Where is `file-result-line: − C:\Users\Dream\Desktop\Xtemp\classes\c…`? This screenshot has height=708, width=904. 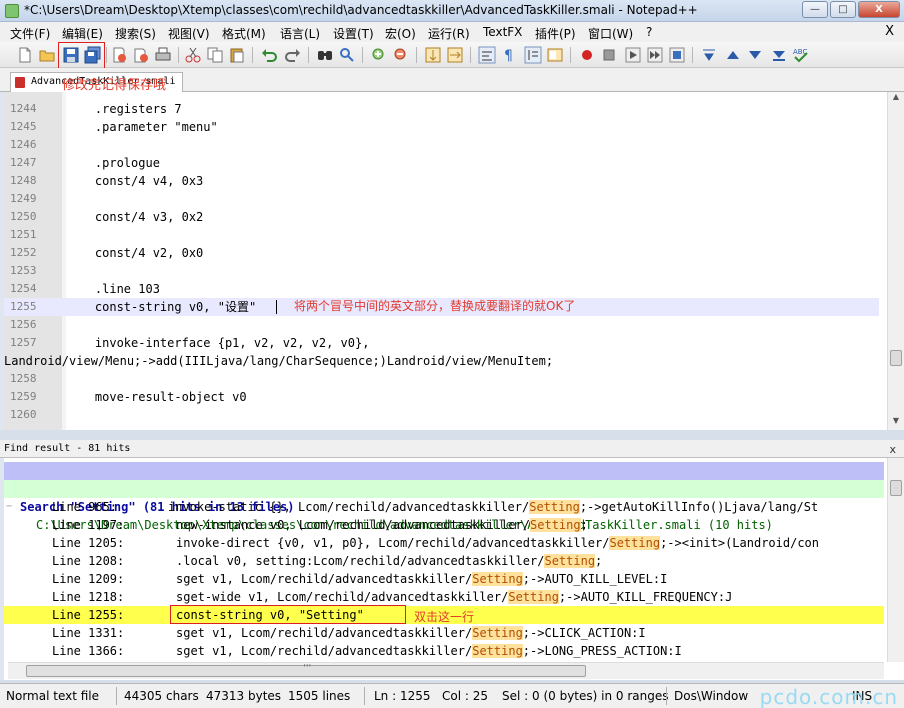
file-result-line: − C:\Users\Dream\Desktop\Xtemp\classes\c… is located at coordinates (444, 506).